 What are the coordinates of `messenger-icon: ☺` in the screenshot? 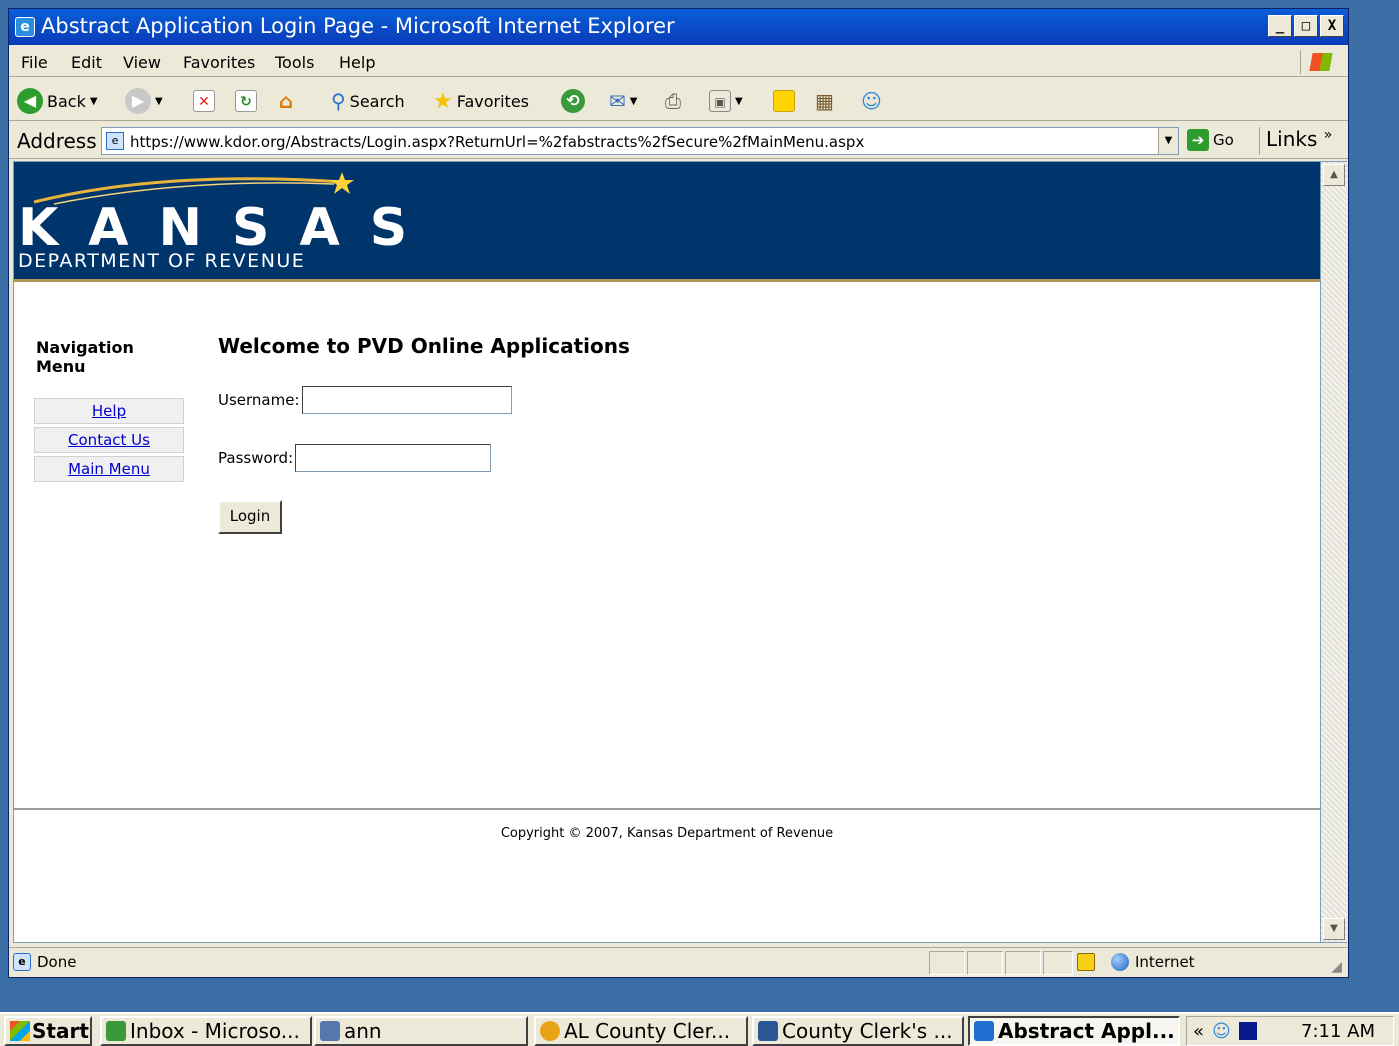 It's located at (871, 101).